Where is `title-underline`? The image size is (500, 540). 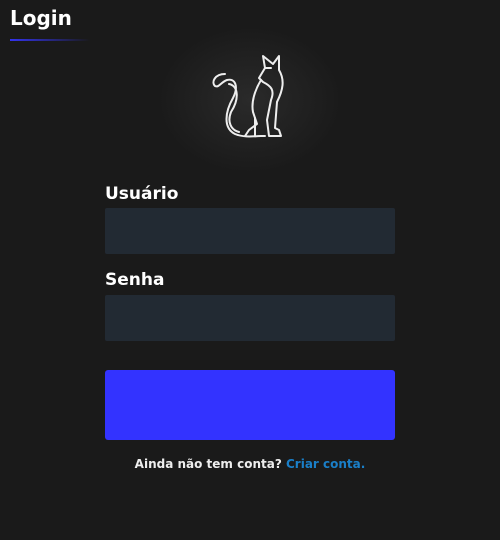
title-underline is located at coordinates (50, 40).